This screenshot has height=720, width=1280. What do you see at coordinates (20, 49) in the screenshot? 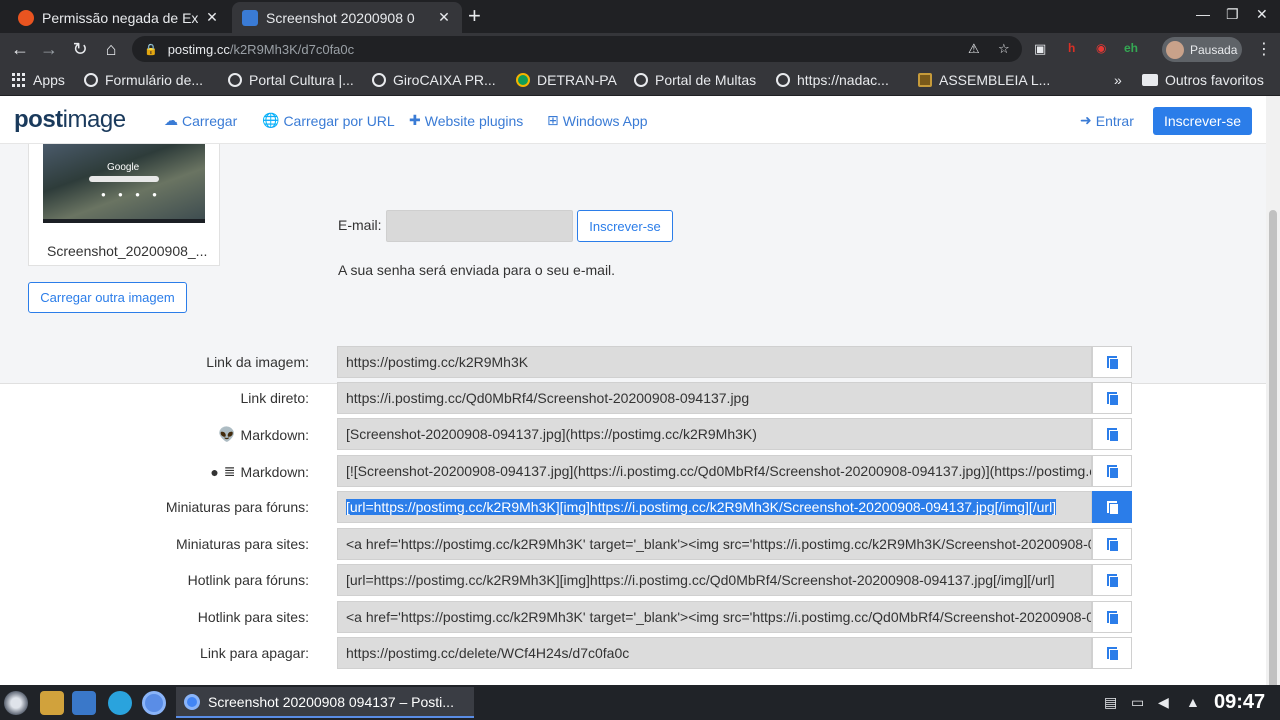
I see `back-arrow-icon: ←` at bounding box center [20, 49].